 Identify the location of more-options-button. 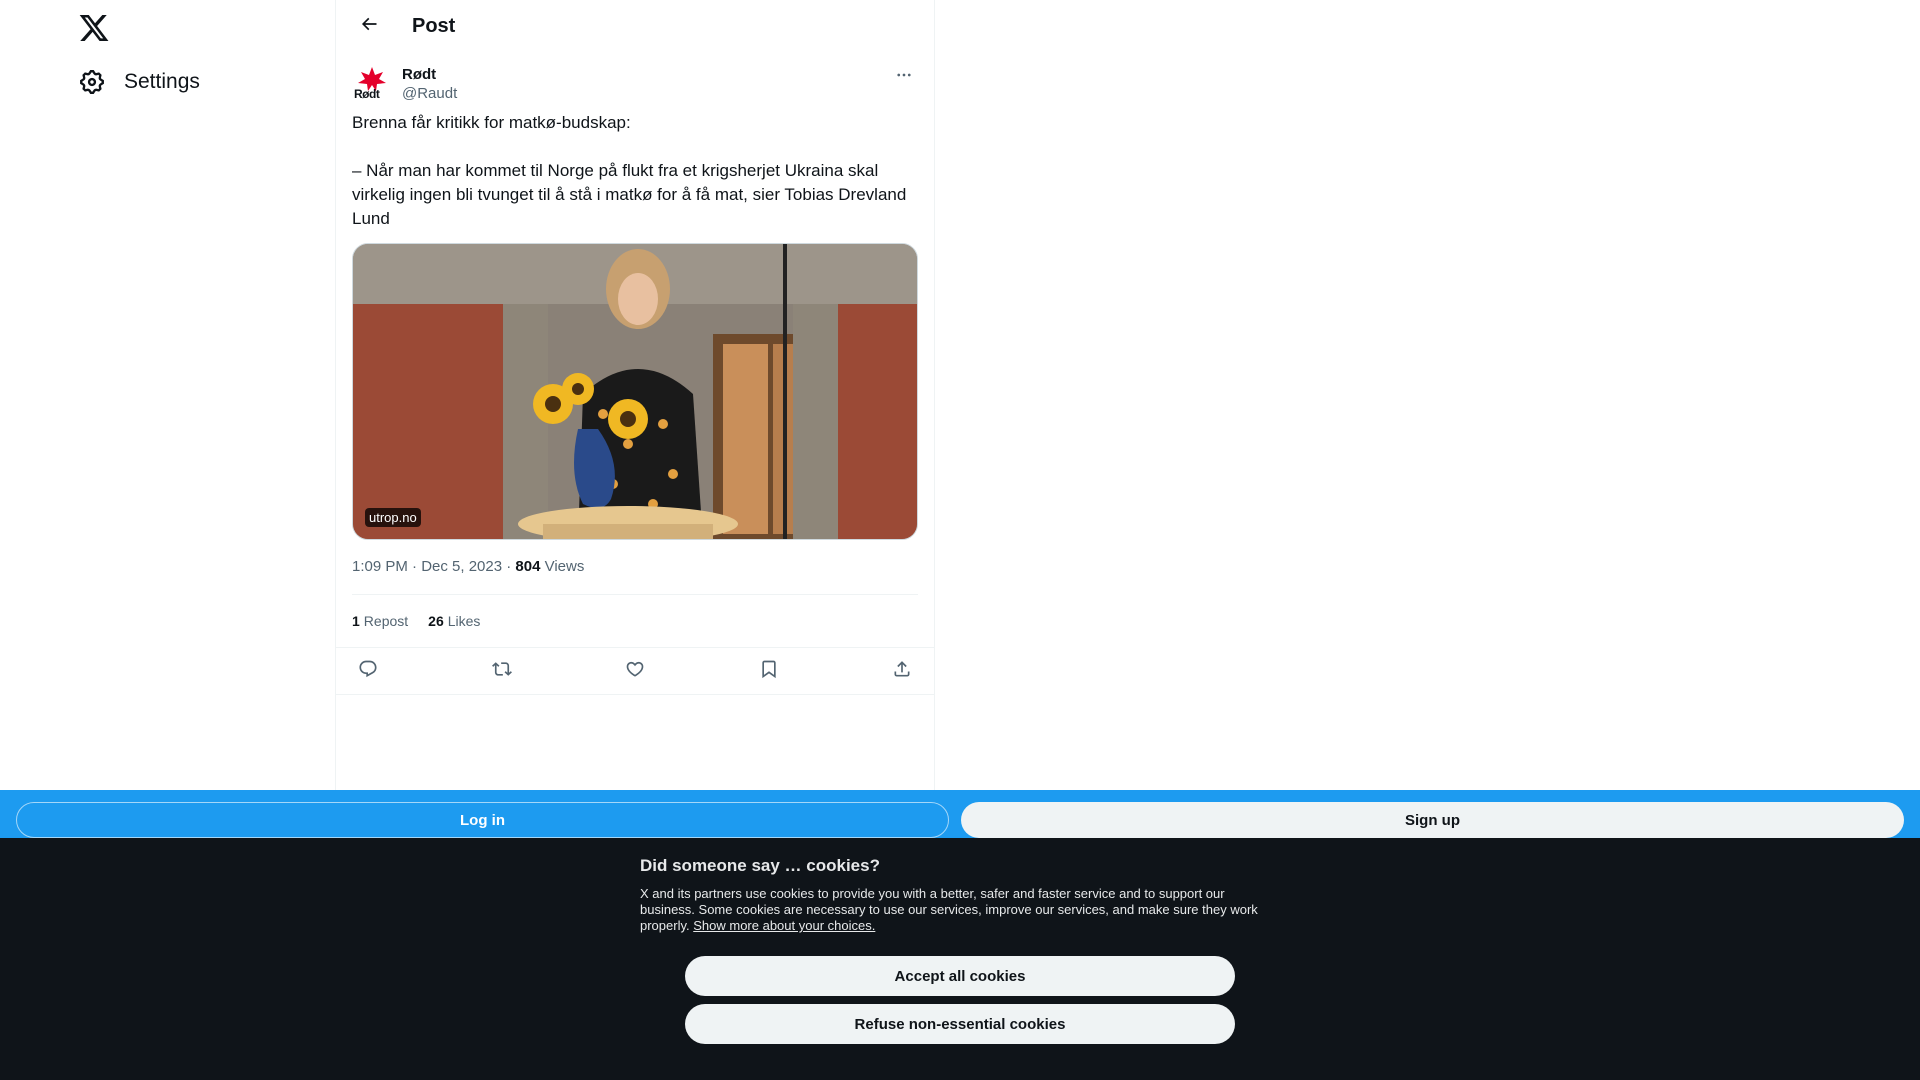
(904, 77).